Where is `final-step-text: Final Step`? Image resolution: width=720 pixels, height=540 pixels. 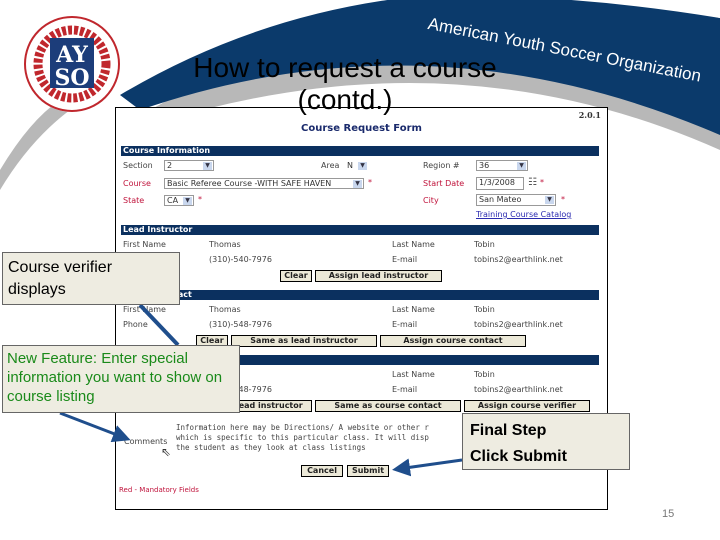 final-step-text: Final Step is located at coordinates (508, 430).